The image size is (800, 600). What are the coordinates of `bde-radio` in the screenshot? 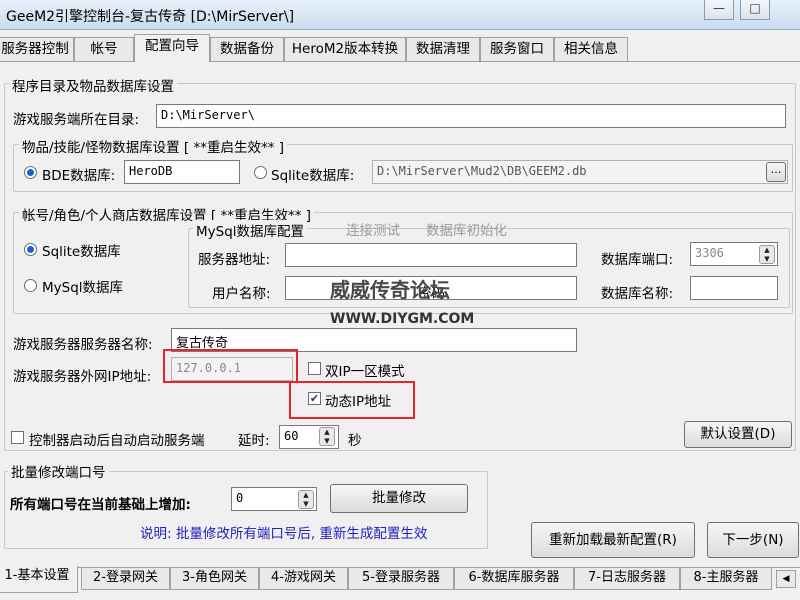 It's located at (30, 172).